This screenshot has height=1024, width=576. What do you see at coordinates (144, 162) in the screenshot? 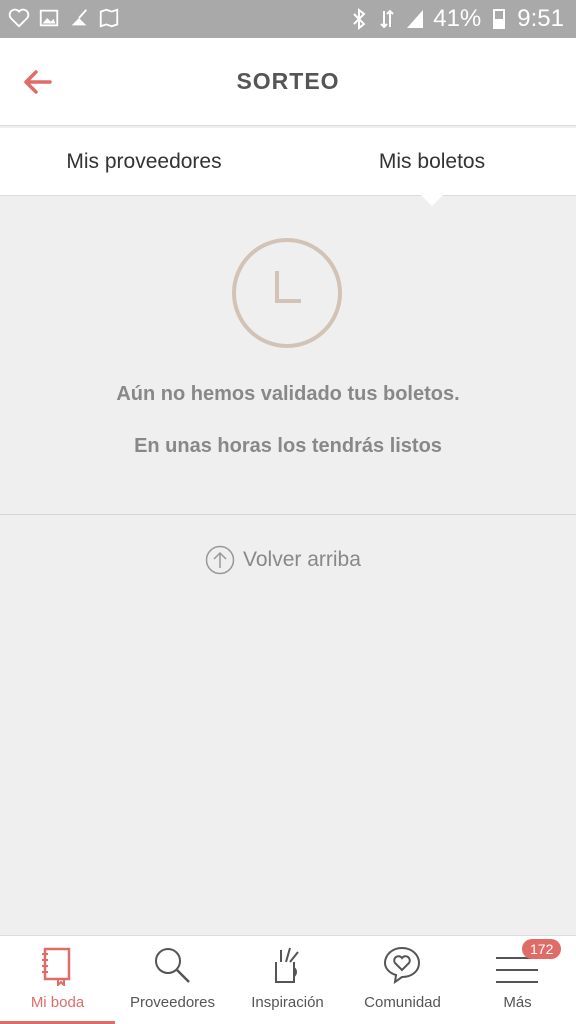
I see `tab-mis-proveedores: Mis proveedores` at bounding box center [144, 162].